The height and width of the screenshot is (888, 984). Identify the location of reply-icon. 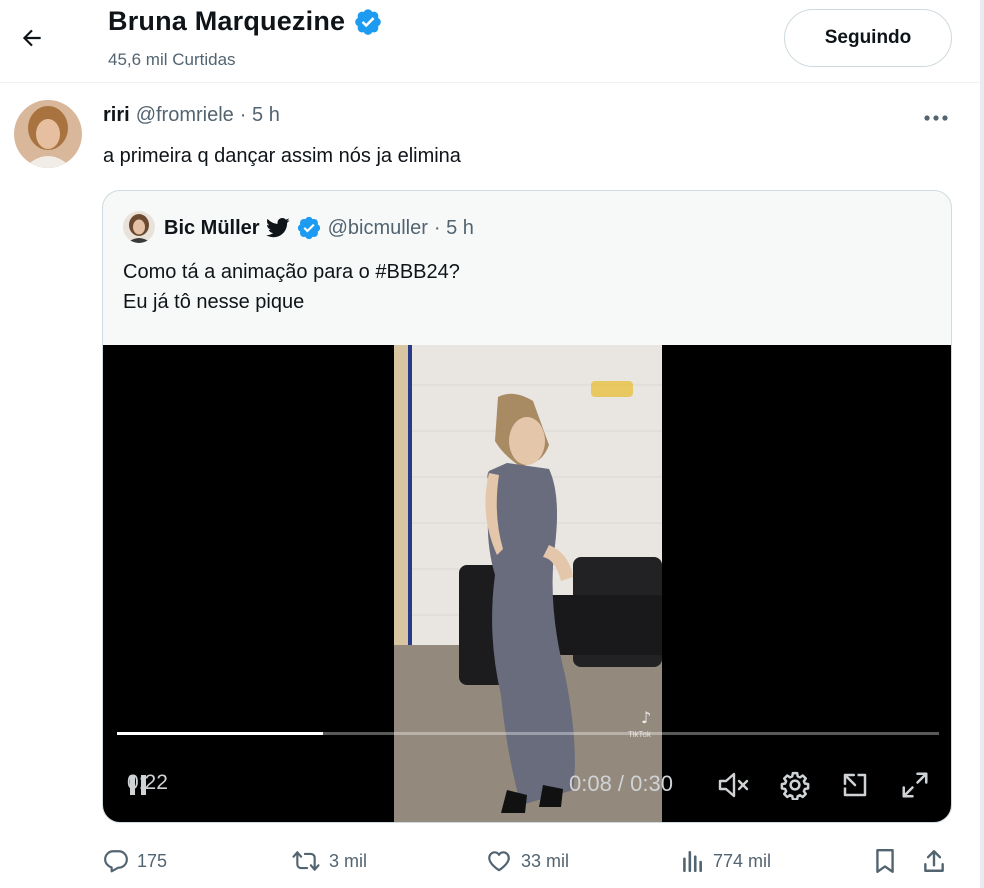
(116, 861).